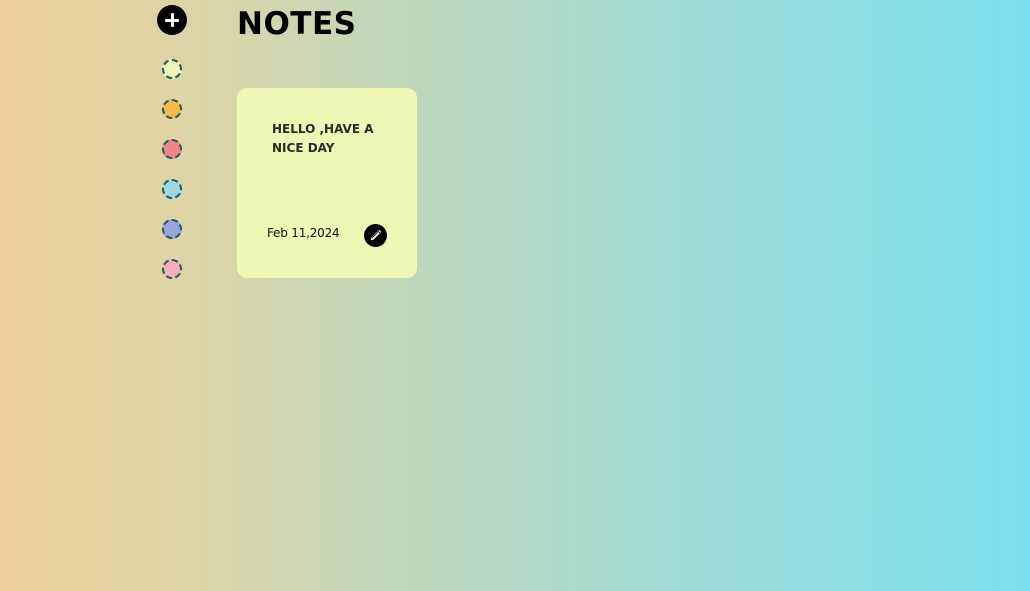 This screenshot has height=591, width=1030. I want to click on add-note-button, so click(172, 20).